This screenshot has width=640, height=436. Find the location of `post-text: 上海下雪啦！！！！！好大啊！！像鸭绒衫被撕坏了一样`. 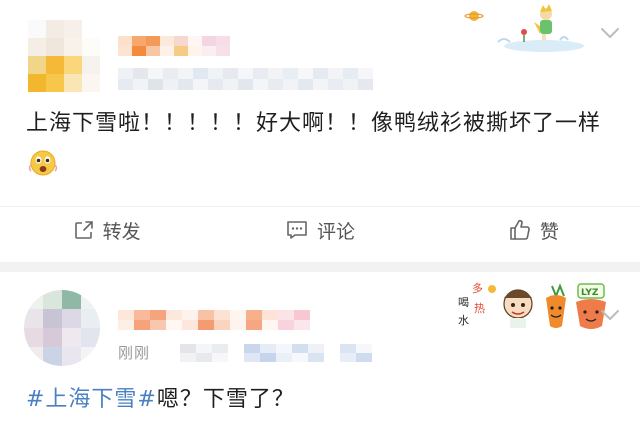

post-text: 上海下雪啦！！！！！好大啊！！像鸭绒衫被撕坏了一样 is located at coordinates (314, 123).